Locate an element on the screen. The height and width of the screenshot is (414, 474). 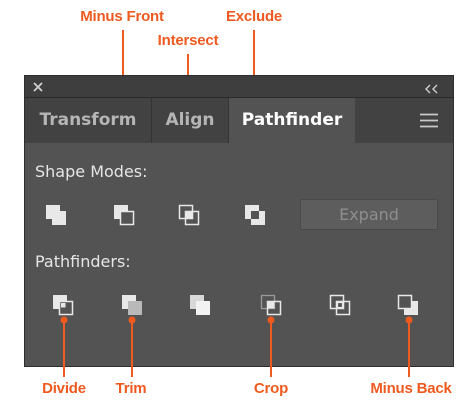
minus-front-button is located at coordinates (124, 215).